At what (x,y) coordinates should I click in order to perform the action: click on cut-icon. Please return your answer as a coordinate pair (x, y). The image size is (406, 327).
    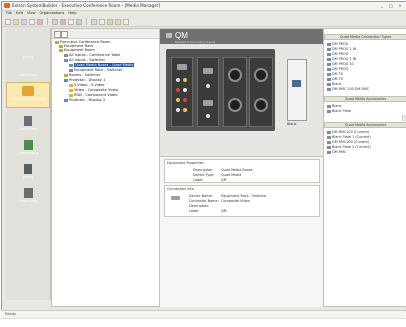
    Looking at the image, I should click on (40, 21).